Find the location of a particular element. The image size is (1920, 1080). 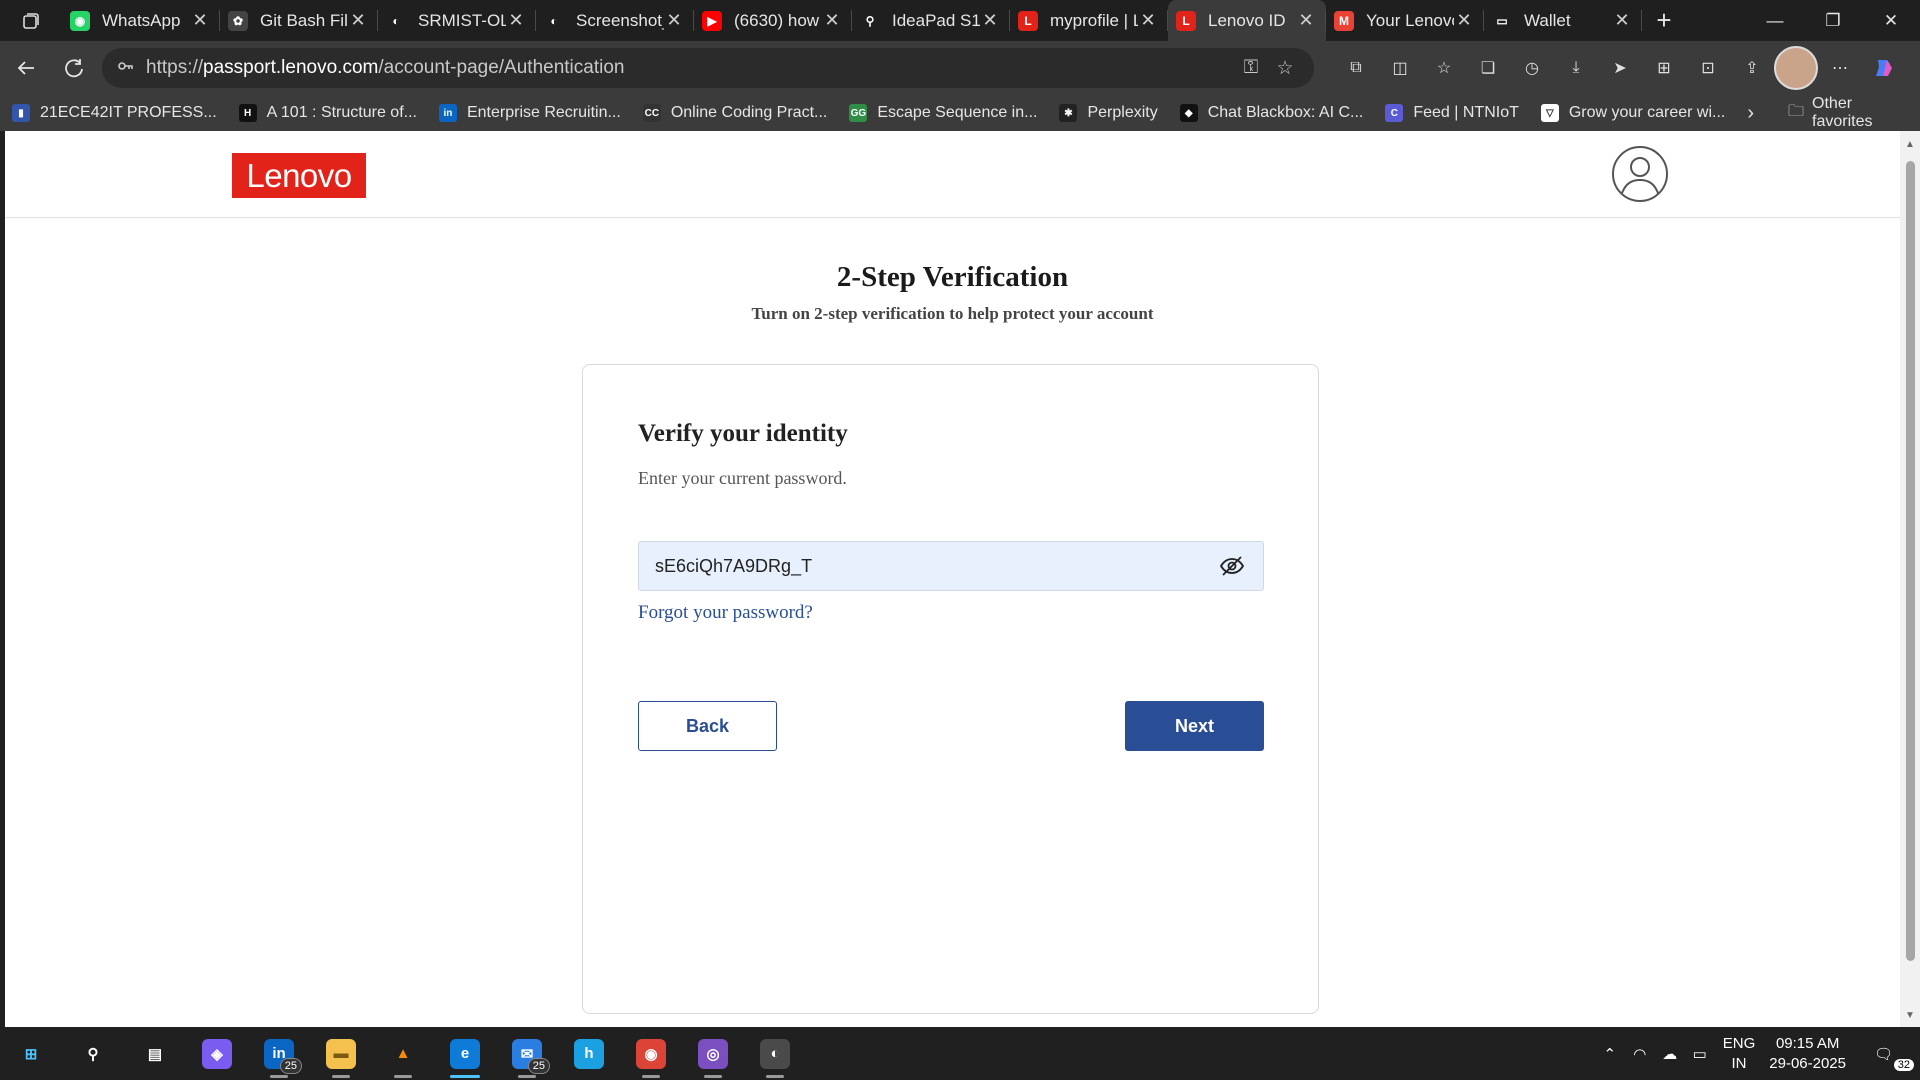

minimize-button: — is located at coordinates (1775, 20).